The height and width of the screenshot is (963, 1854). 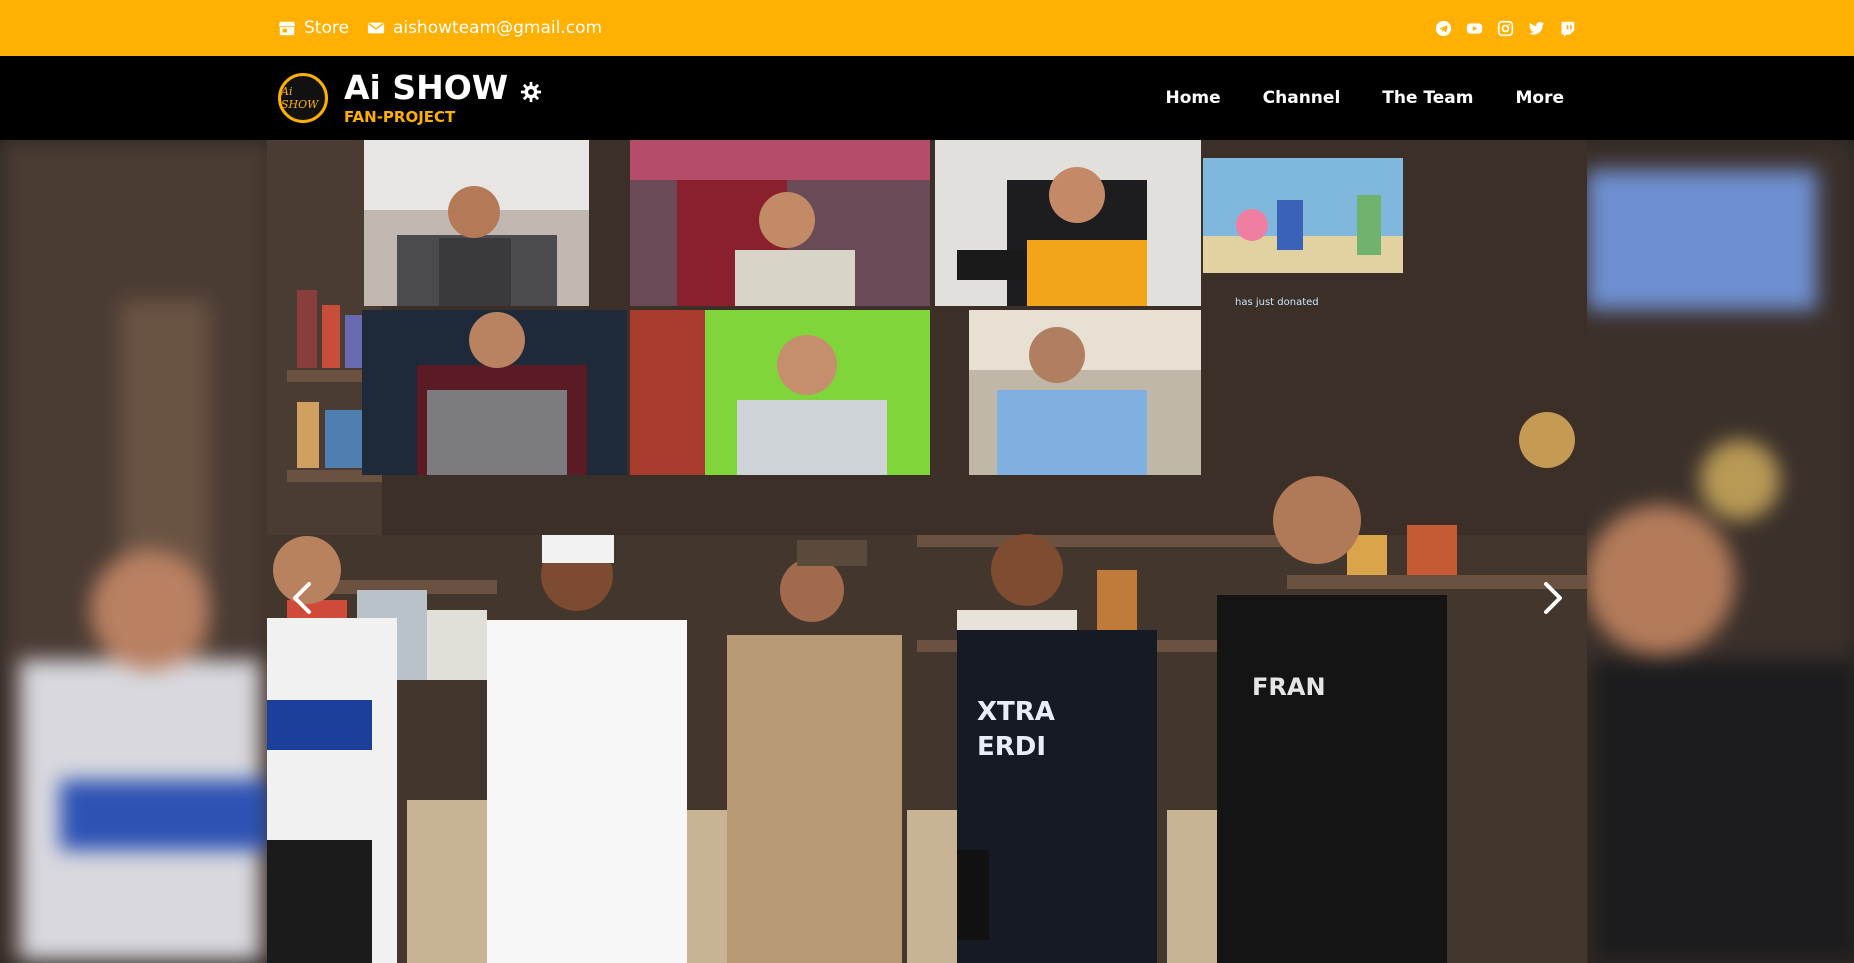 What do you see at coordinates (302, 598) in the screenshot?
I see `carousel-prev-arrow` at bounding box center [302, 598].